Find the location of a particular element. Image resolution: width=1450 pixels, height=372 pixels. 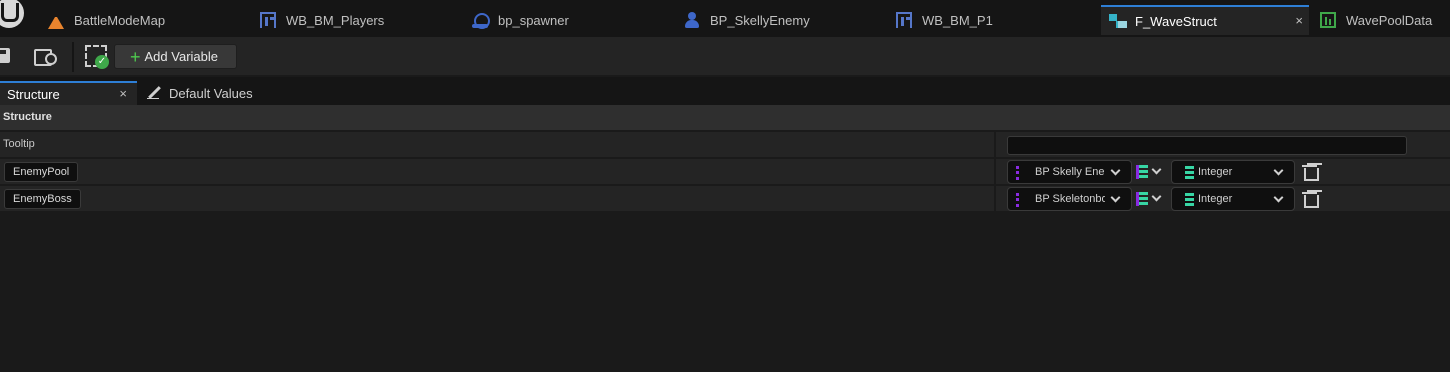

structure-section-header: Structure is located at coordinates (725, 118).